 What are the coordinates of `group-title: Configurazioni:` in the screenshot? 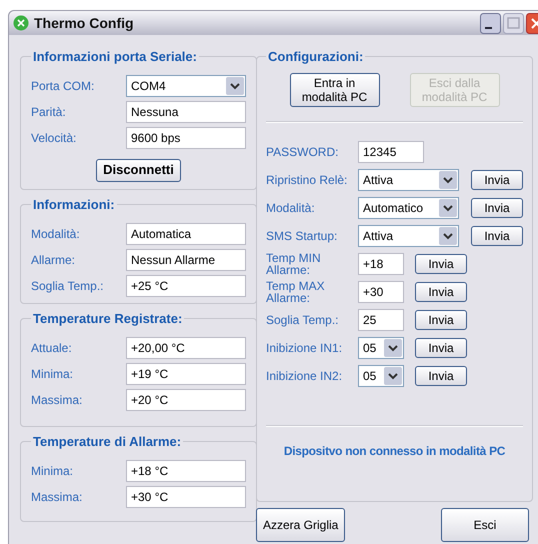 It's located at (315, 57).